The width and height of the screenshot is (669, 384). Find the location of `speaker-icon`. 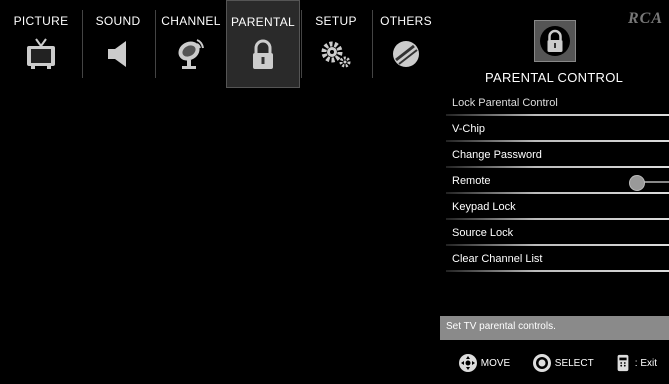

speaker-icon is located at coordinates (117, 54).